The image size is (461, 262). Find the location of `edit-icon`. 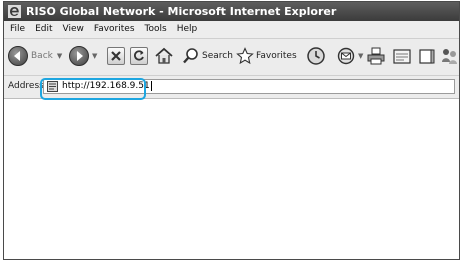

edit-icon is located at coordinates (402, 56).